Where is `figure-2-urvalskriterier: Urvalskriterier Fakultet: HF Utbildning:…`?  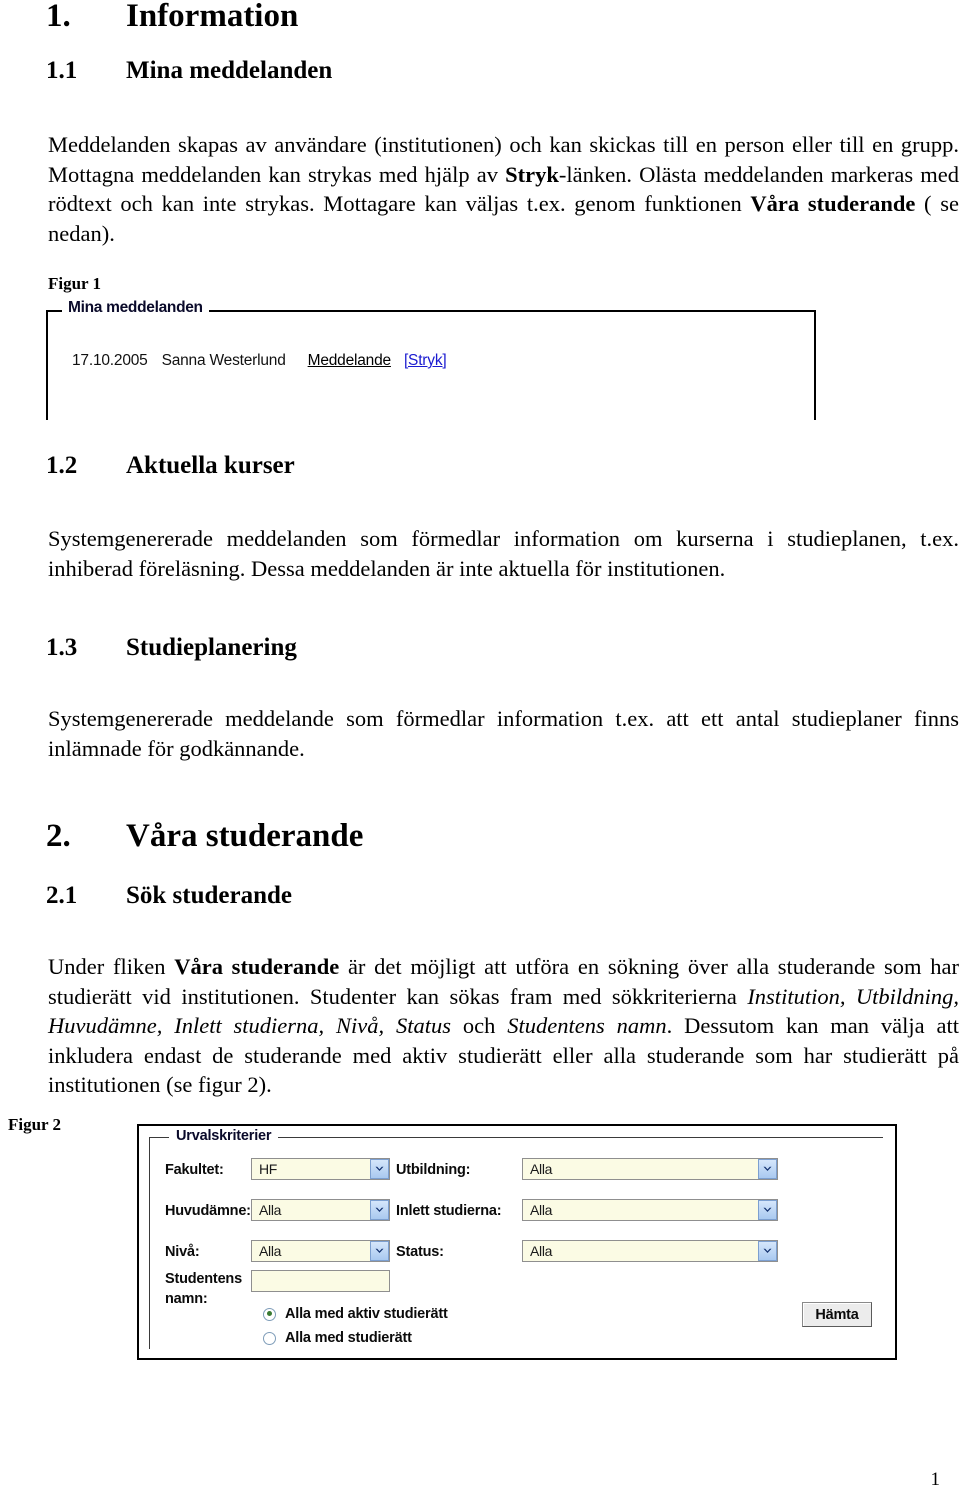
figure-2-urvalskriterier: Urvalskriterier Fakultet: HF Utbildning:… is located at coordinates (517, 1242).